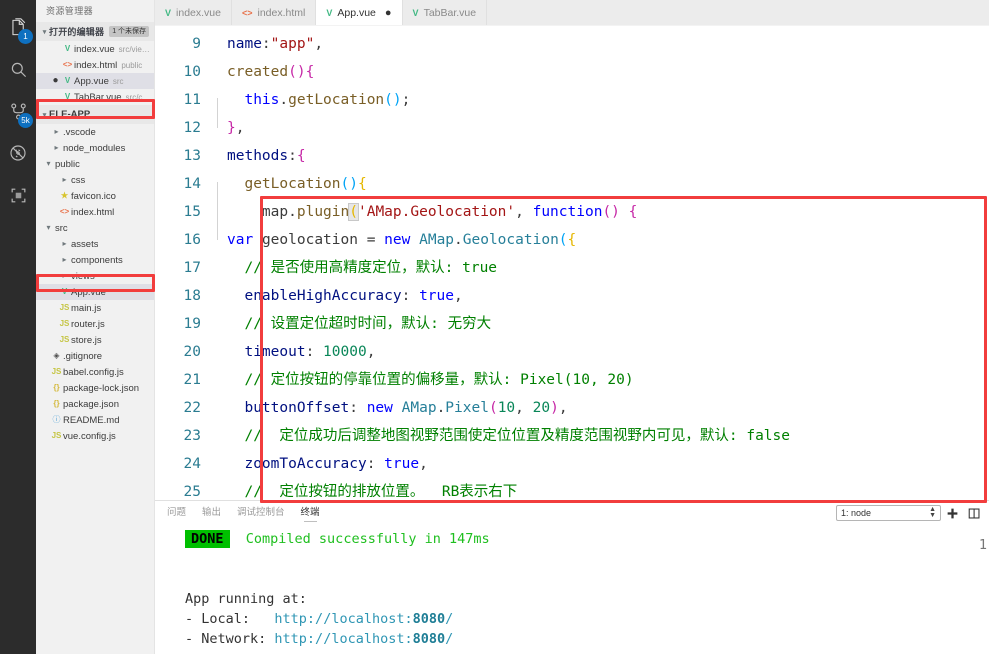 The height and width of the screenshot is (654, 989). Describe the element at coordinates (25, 36) in the screenshot. I see `explorer-badge: 1` at that location.